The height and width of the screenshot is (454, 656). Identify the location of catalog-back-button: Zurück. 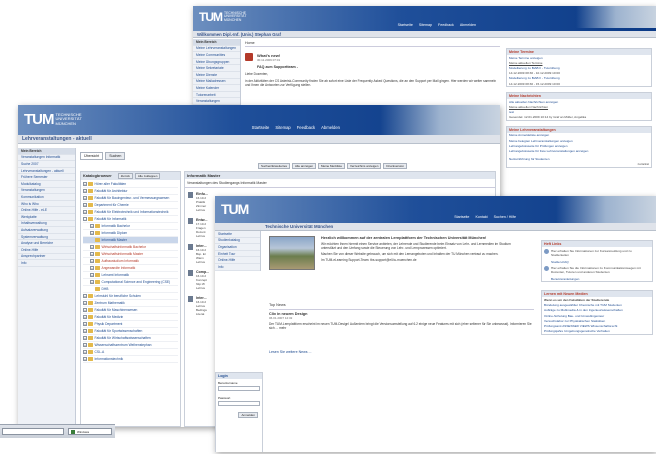
(125, 176).